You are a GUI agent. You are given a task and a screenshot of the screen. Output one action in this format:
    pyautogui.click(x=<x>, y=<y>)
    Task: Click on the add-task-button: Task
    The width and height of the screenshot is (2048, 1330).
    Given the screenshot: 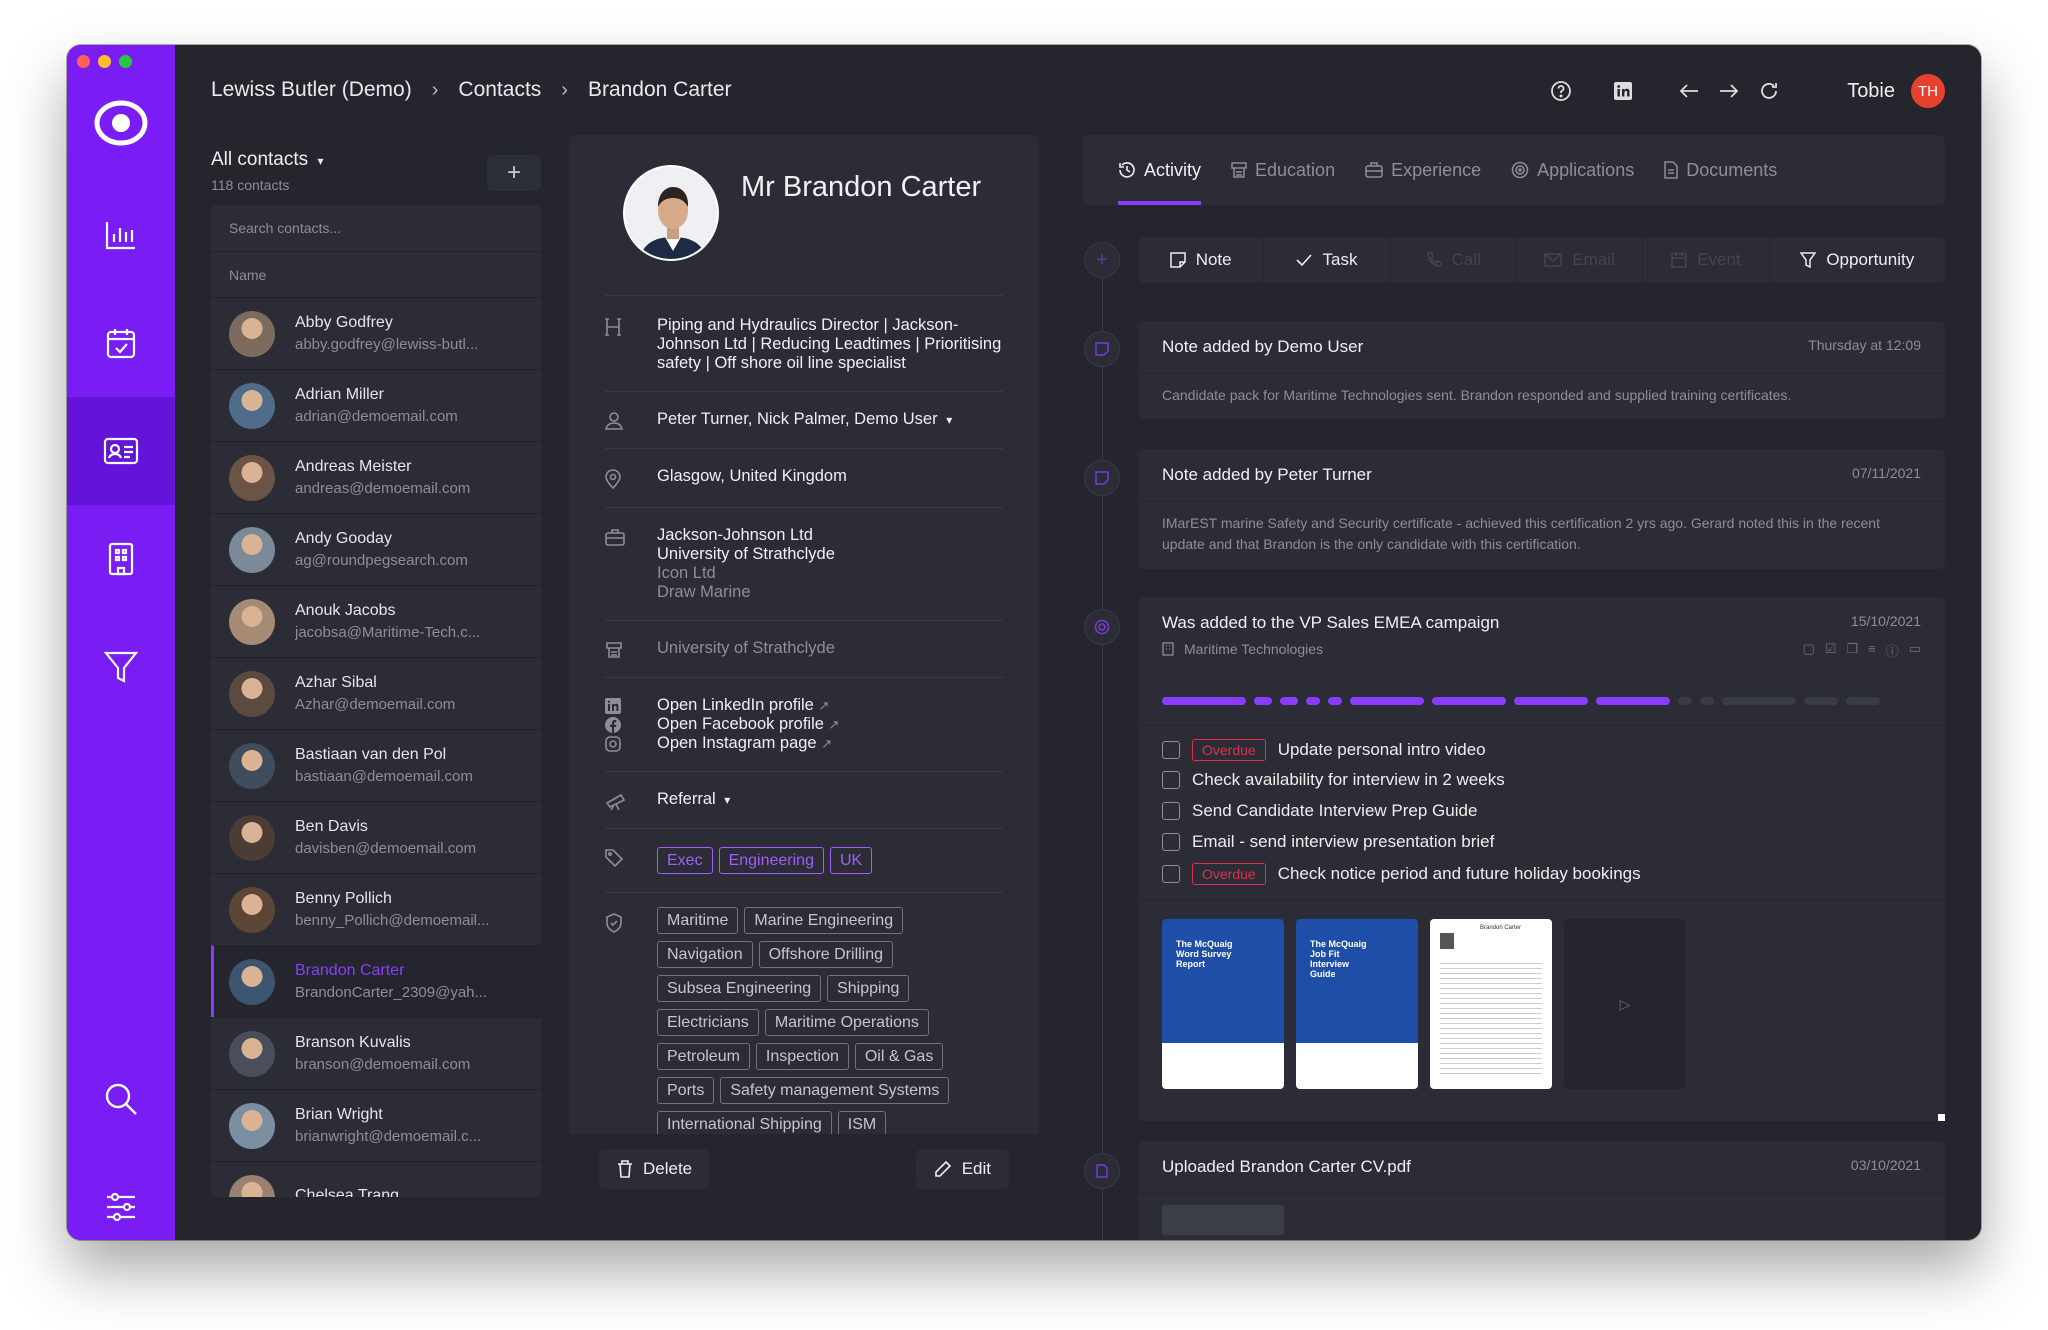 What is the action you would take?
    pyautogui.click(x=1327, y=260)
    